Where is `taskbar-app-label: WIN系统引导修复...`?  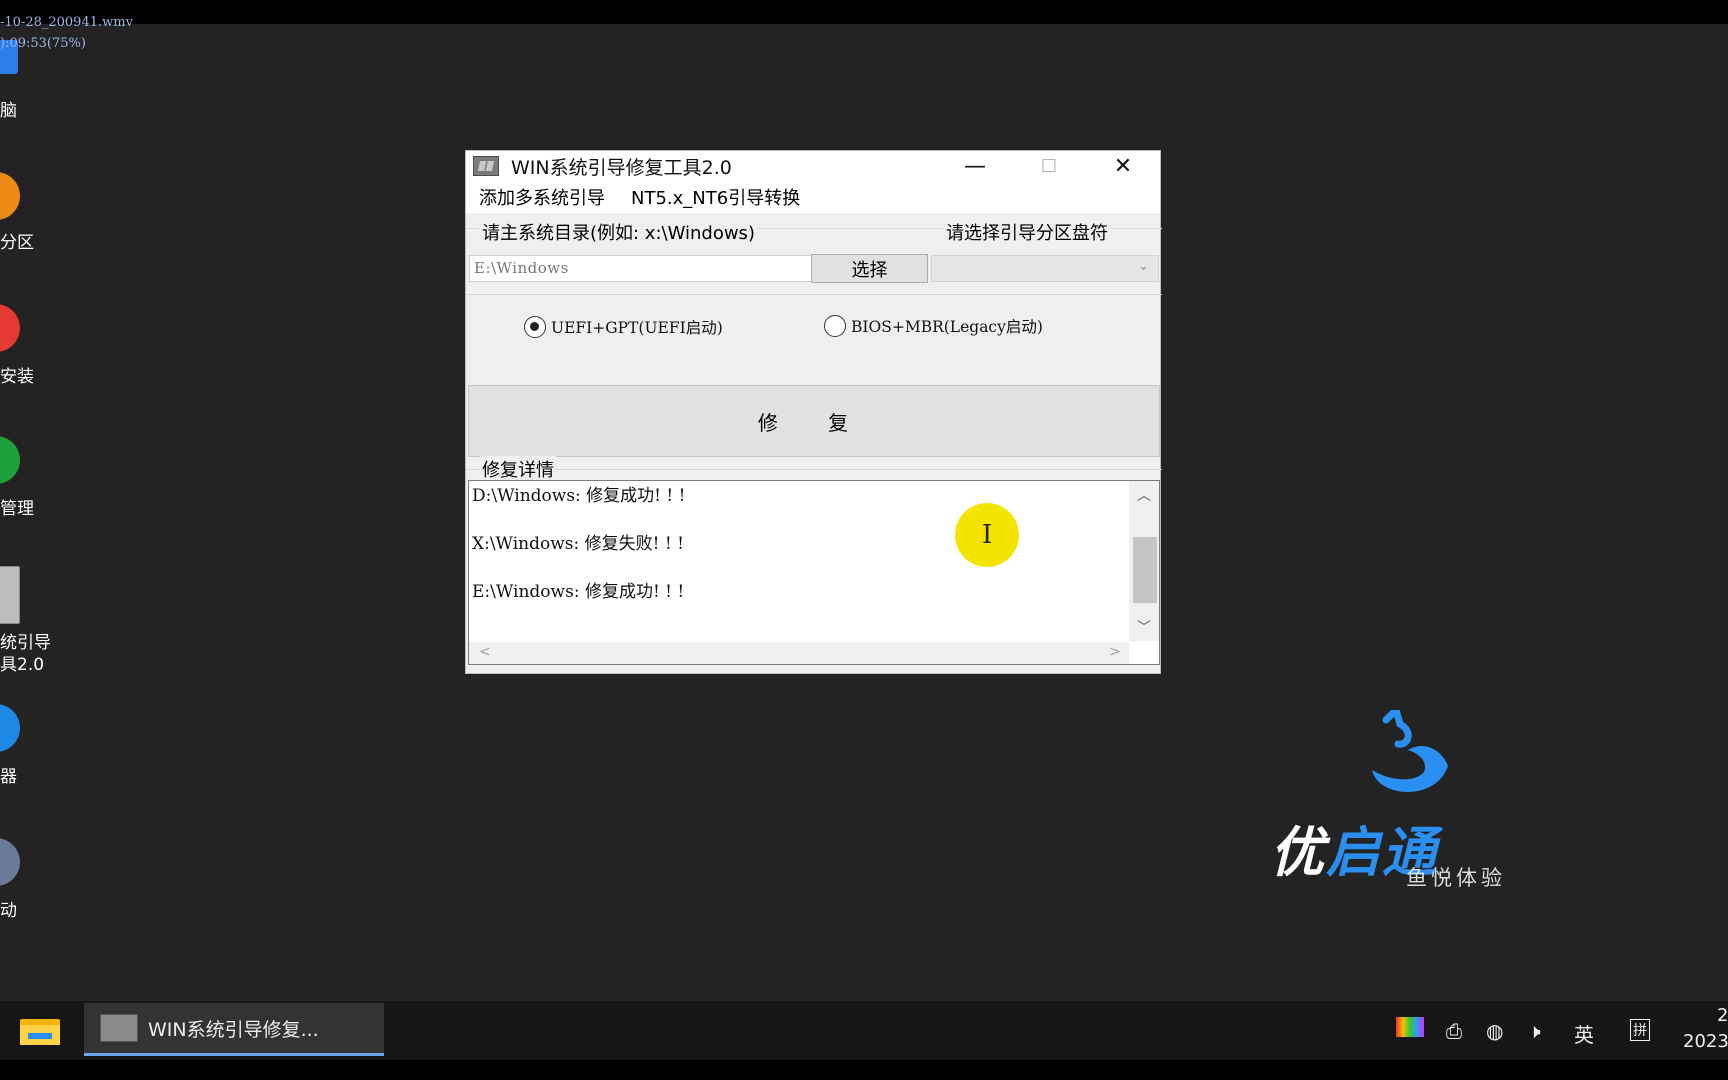 taskbar-app-label: WIN系统引导修复... is located at coordinates (233, 1029).